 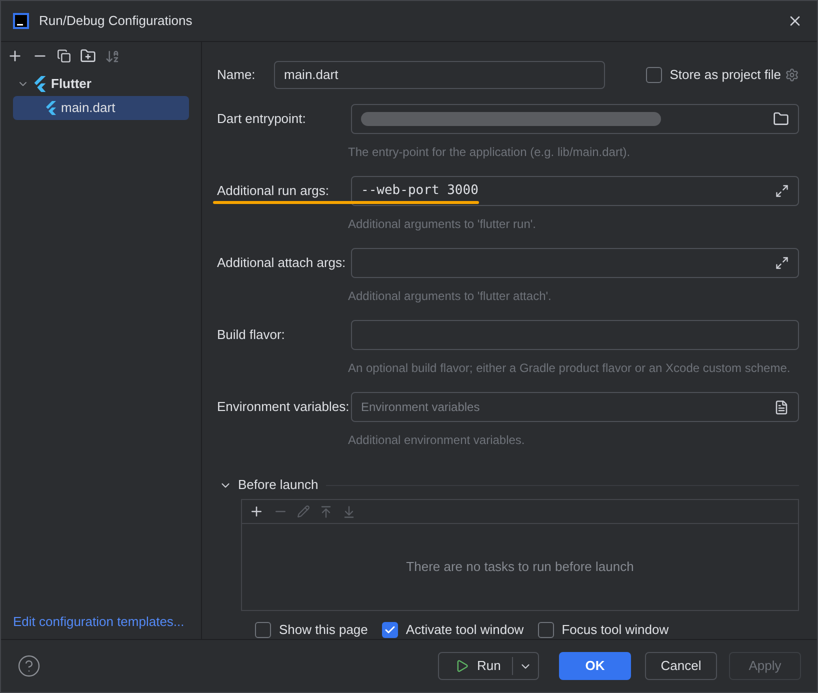 What do you see at coordinates (262, 119) in the screenshot?
I see `field-label: Dart entrypoint:` at bounding box center [262, 119].